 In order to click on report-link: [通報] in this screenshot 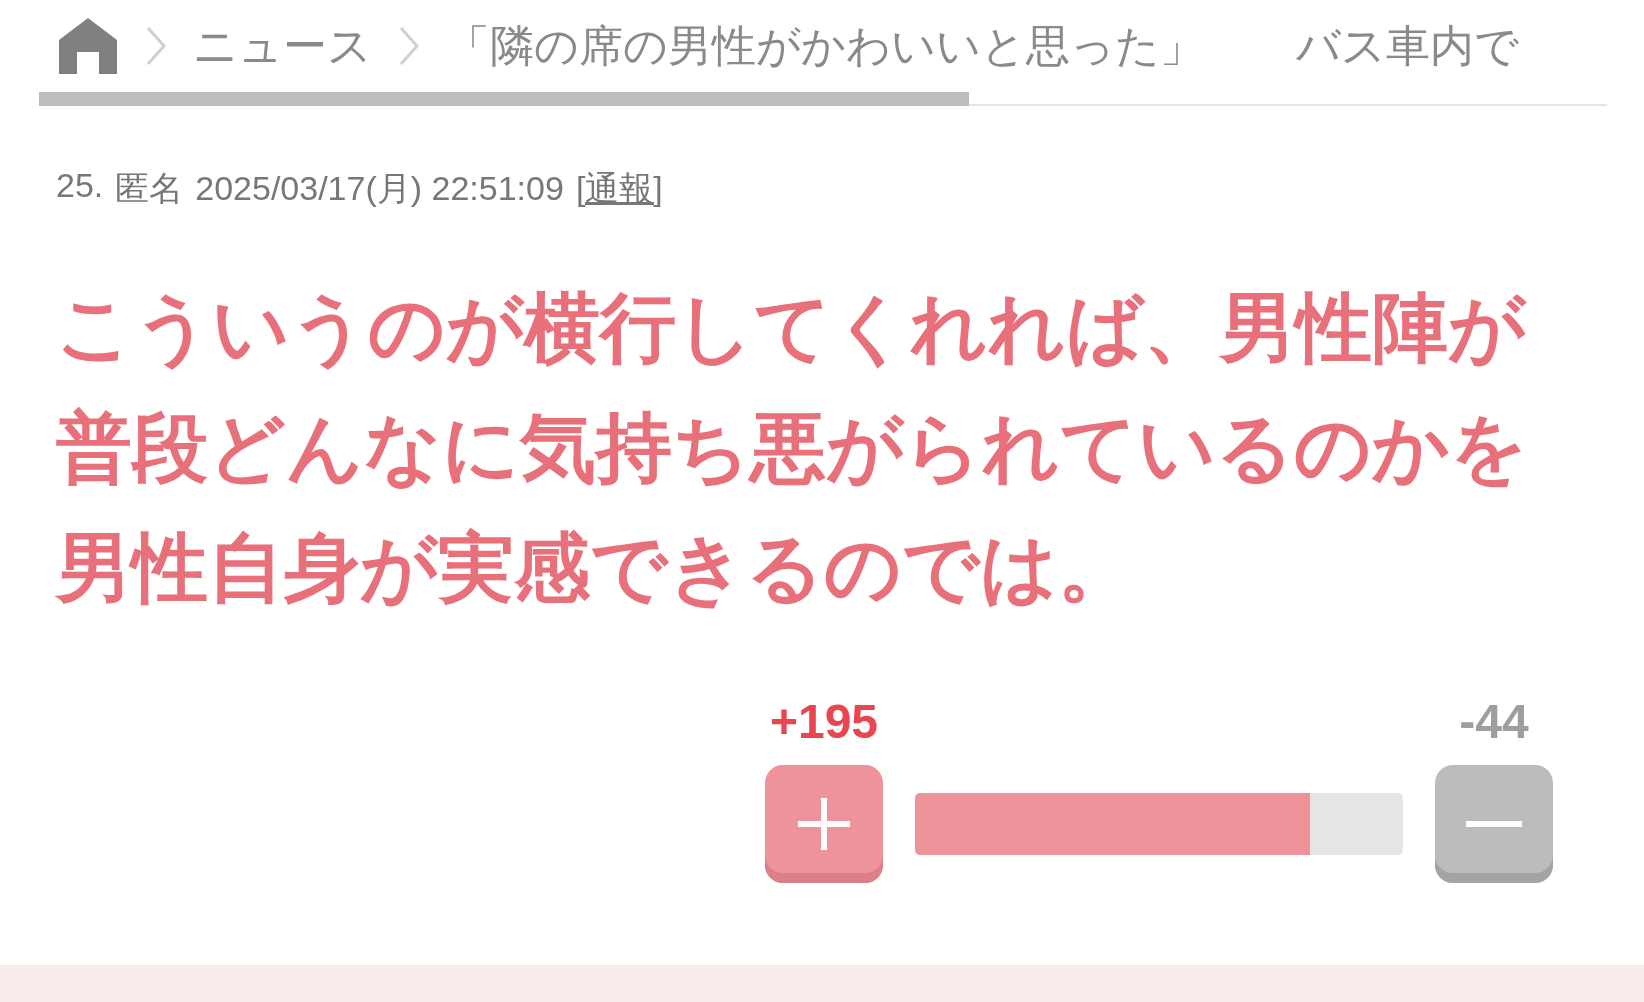, I will do `click(619, 189)`.